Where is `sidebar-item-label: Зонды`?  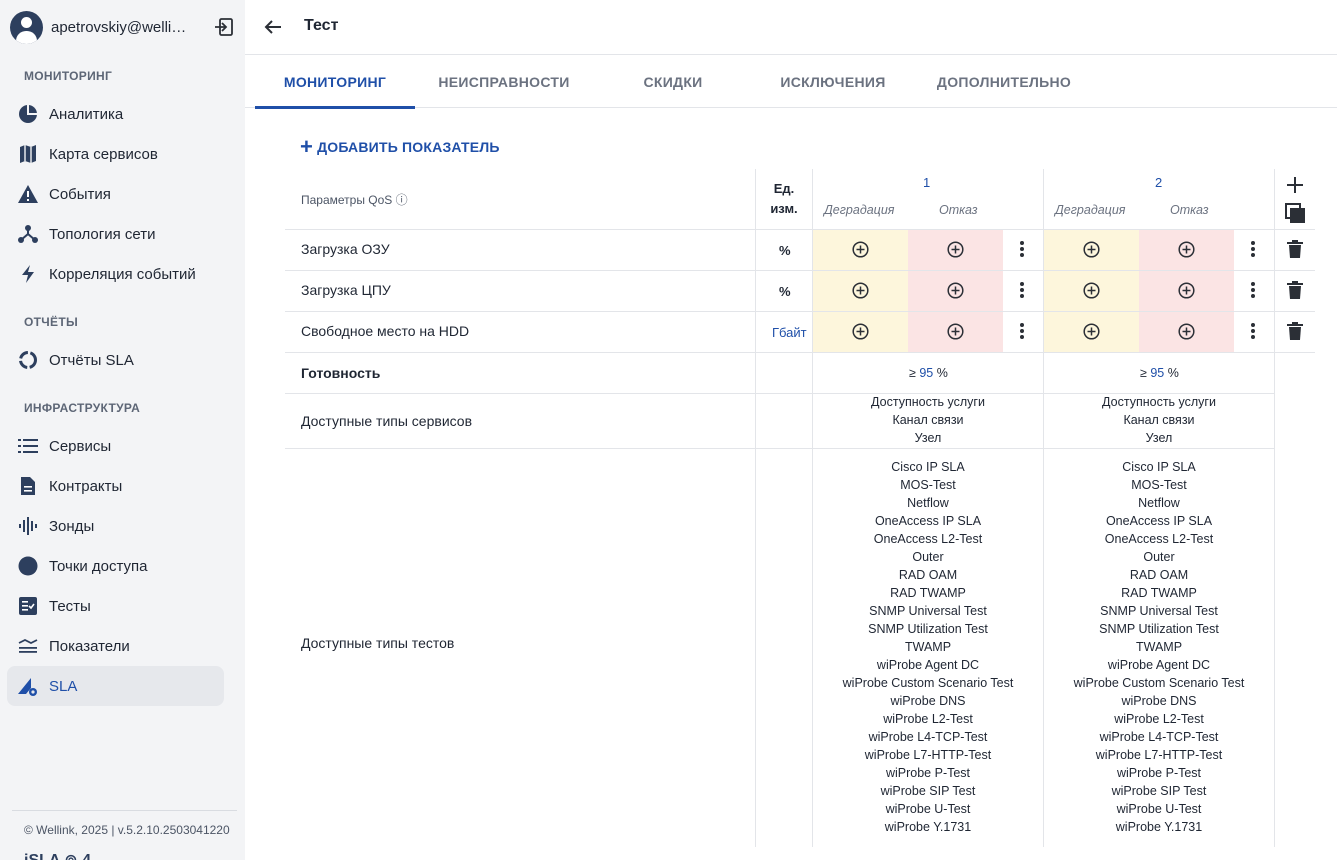 sidebar-item-label: Зонды is located at coordinates (72, 526).